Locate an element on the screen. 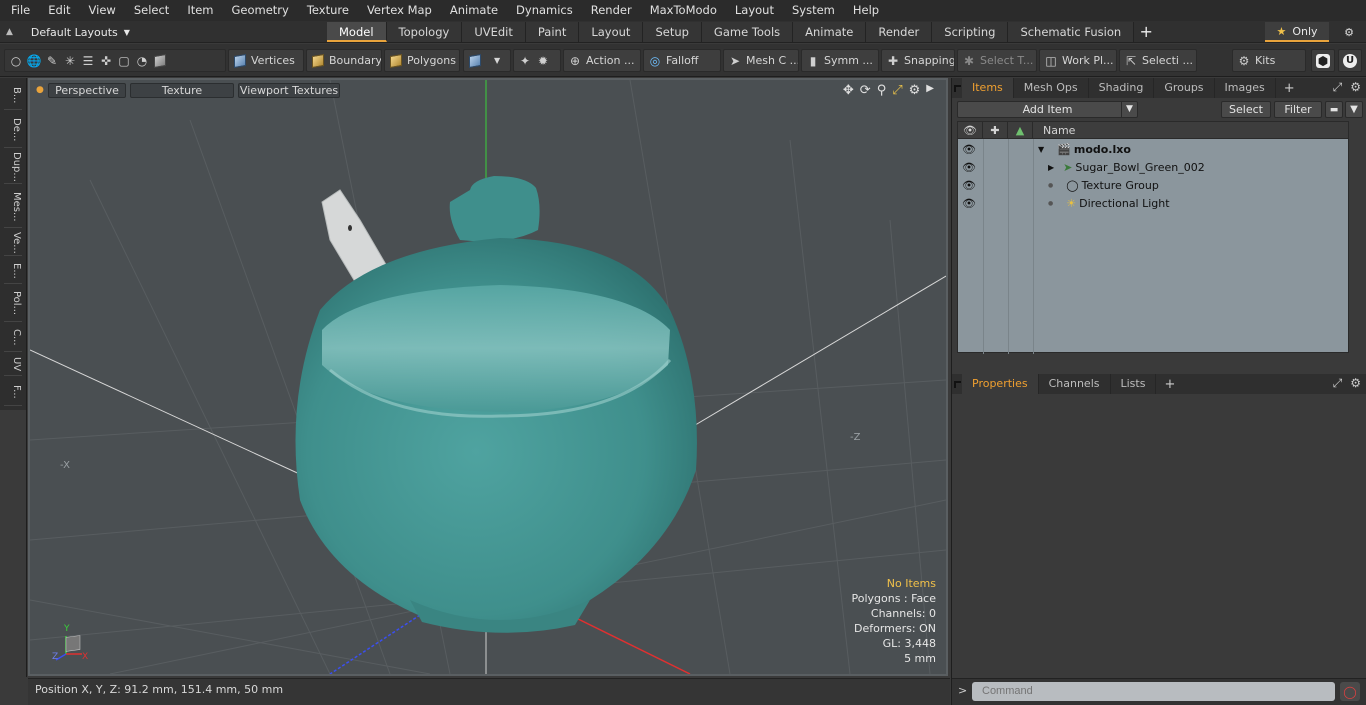  square-icon: ▢ is located at coordinates (124, 61).